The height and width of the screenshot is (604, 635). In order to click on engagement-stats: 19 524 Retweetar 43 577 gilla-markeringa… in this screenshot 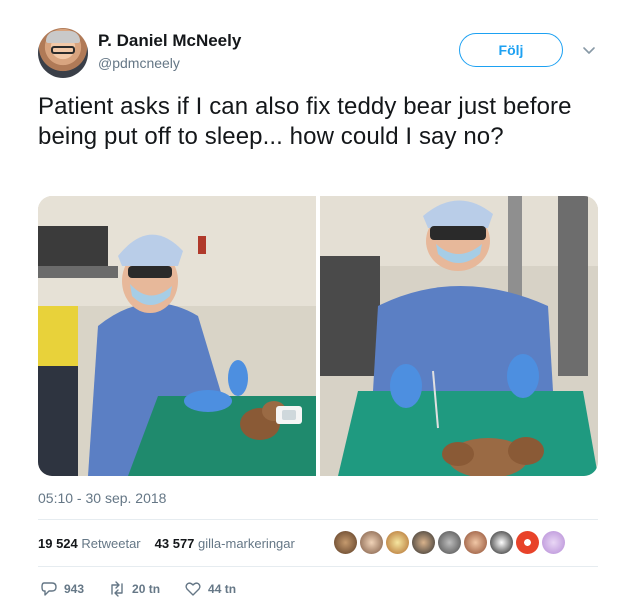, I will do `click(166, 543)`.